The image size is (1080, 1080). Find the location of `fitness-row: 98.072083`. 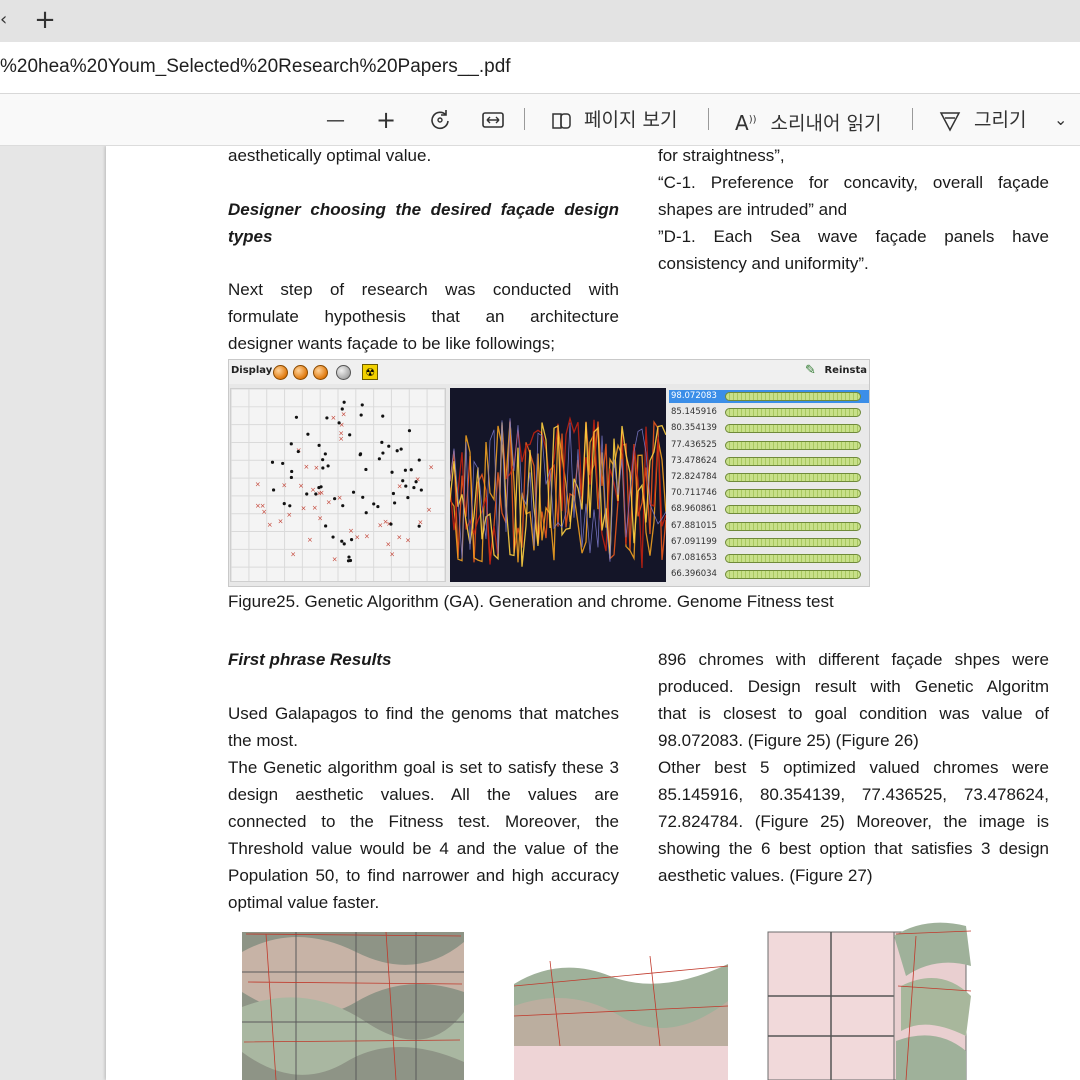

fitness-row: 98.072083 is located at coordinates (769, 396).